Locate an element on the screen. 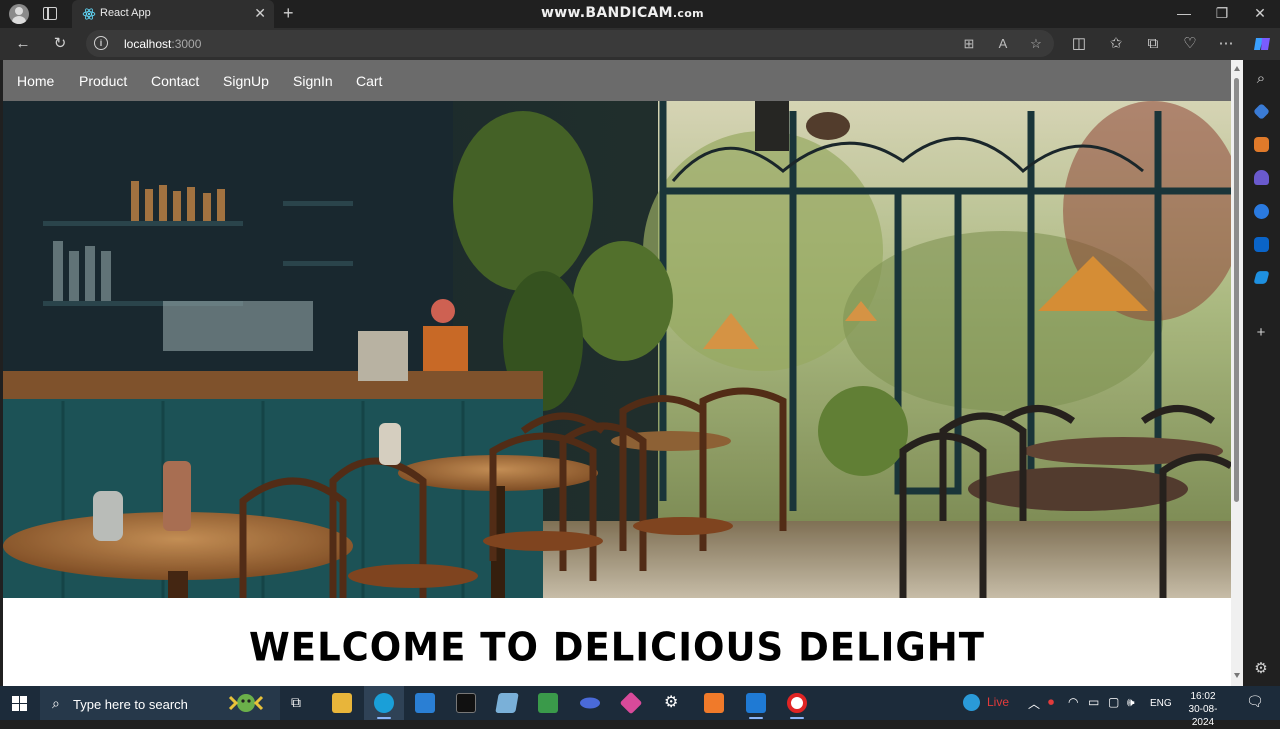 The width and height of the screenshot is (1280, 729). maximize-button: ❐ is located at coordinates (1222, 13).